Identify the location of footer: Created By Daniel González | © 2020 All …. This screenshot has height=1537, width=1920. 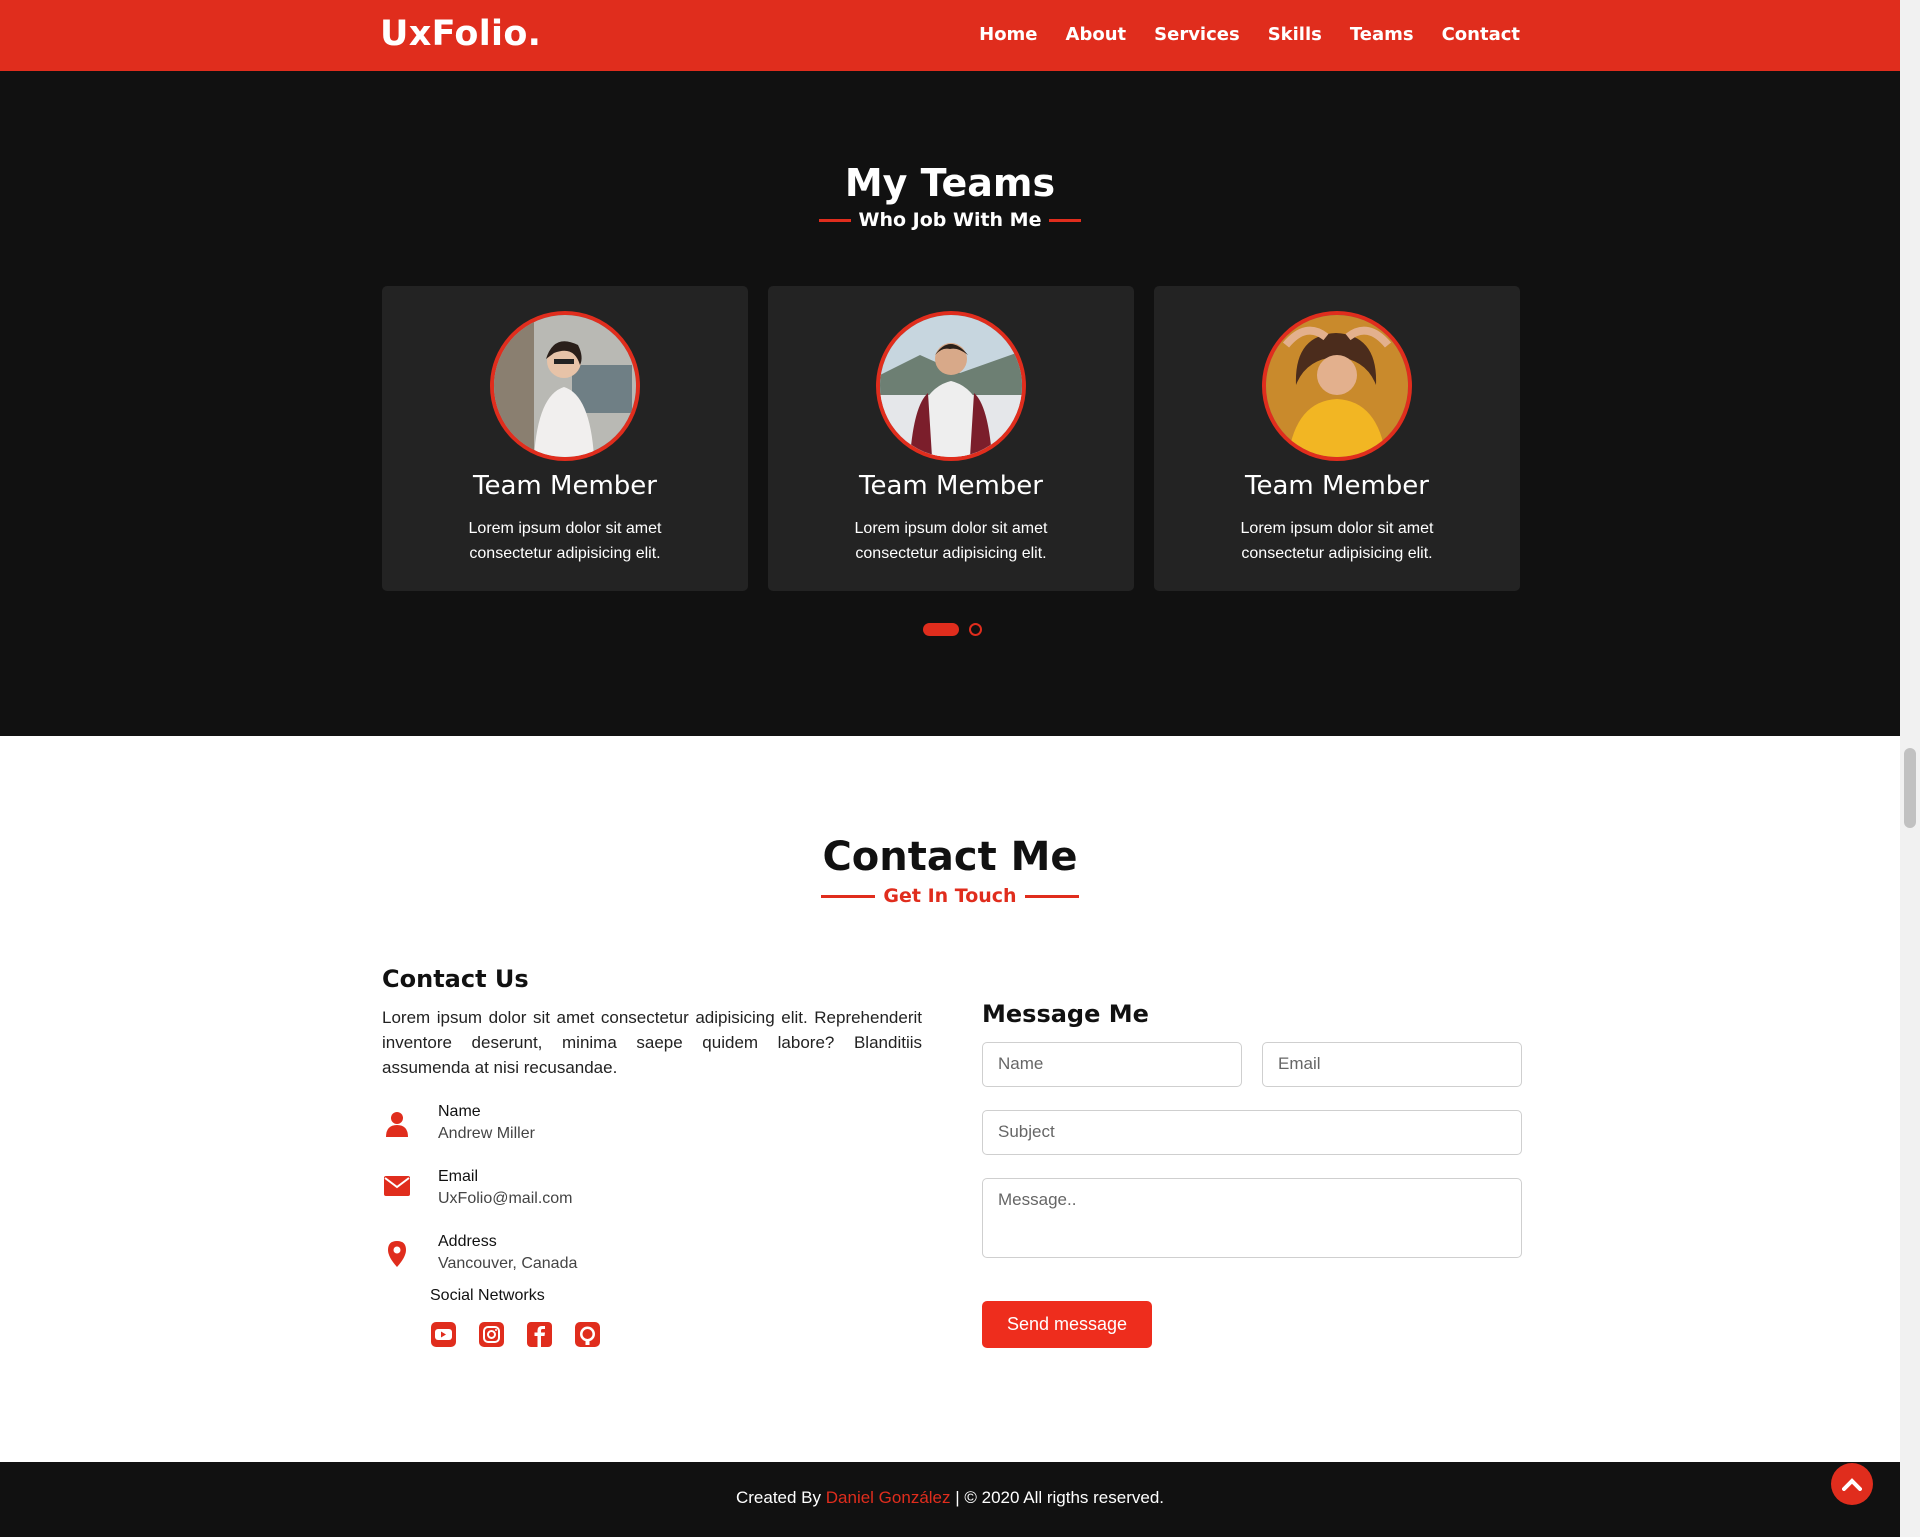
(950, 1499).